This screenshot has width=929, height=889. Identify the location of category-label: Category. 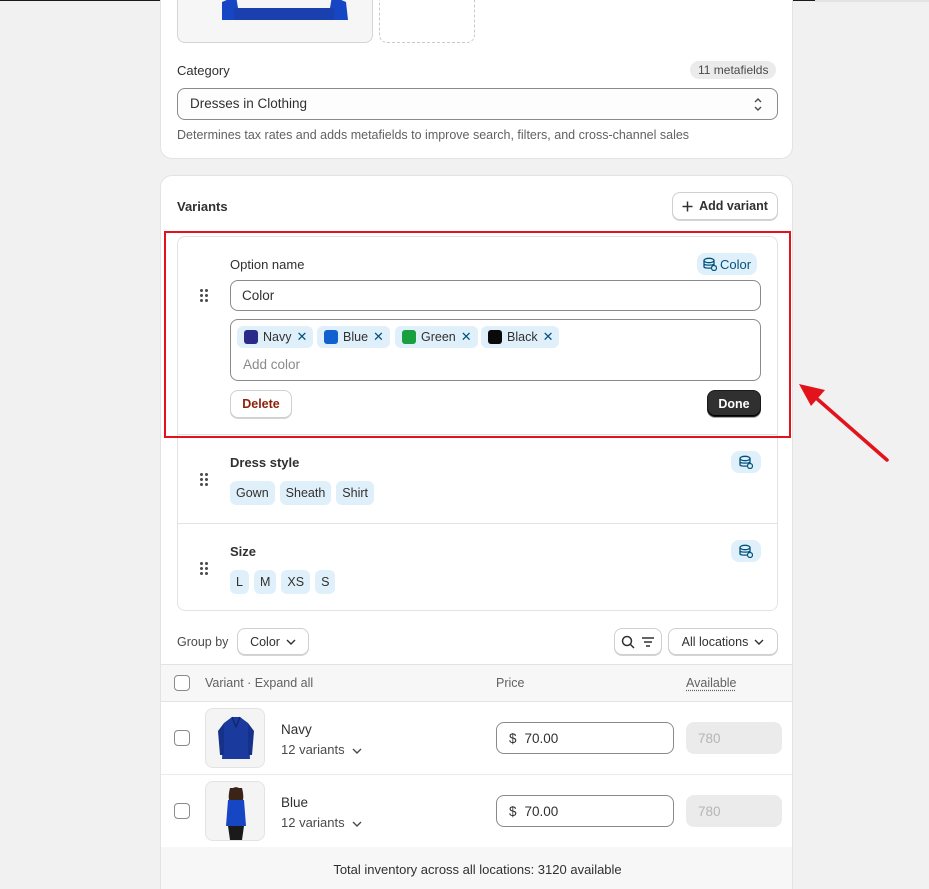
(203, 70).